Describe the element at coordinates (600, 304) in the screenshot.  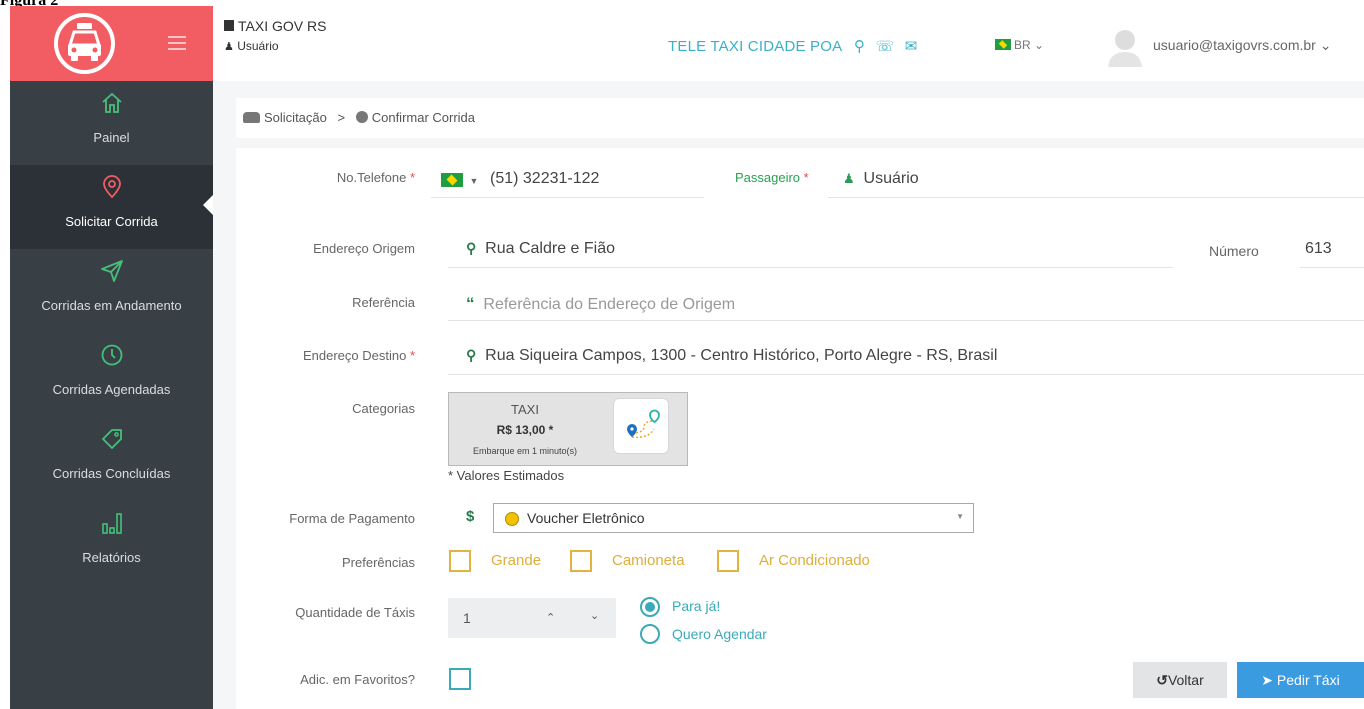
I see `reference-field: “ Referência do Endereço de Origem` at that location.